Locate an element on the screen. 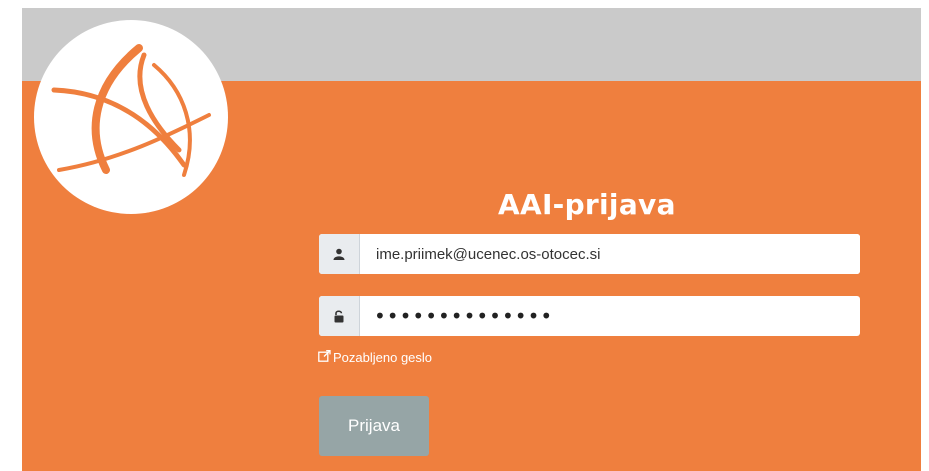  username-input is located at coordinates (610, 254).